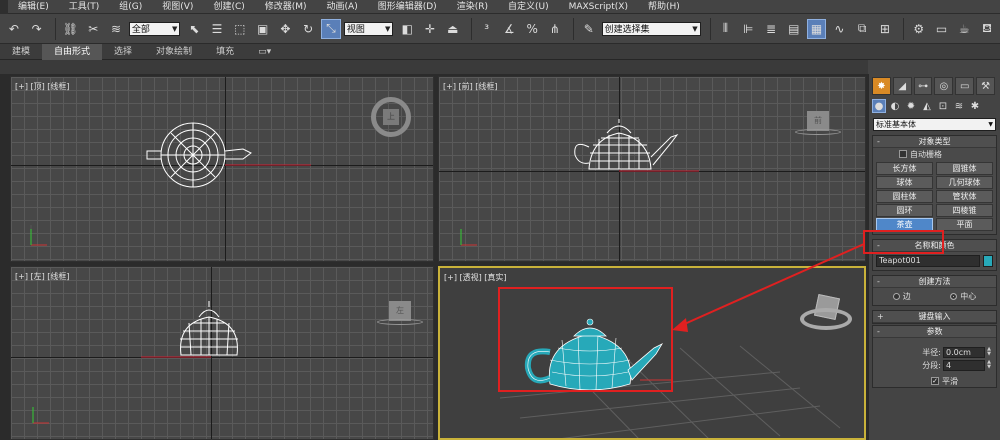 The width and height of the screenshot is (1000, 440). I want to click on plane-button: 平面, so click(964, 224).